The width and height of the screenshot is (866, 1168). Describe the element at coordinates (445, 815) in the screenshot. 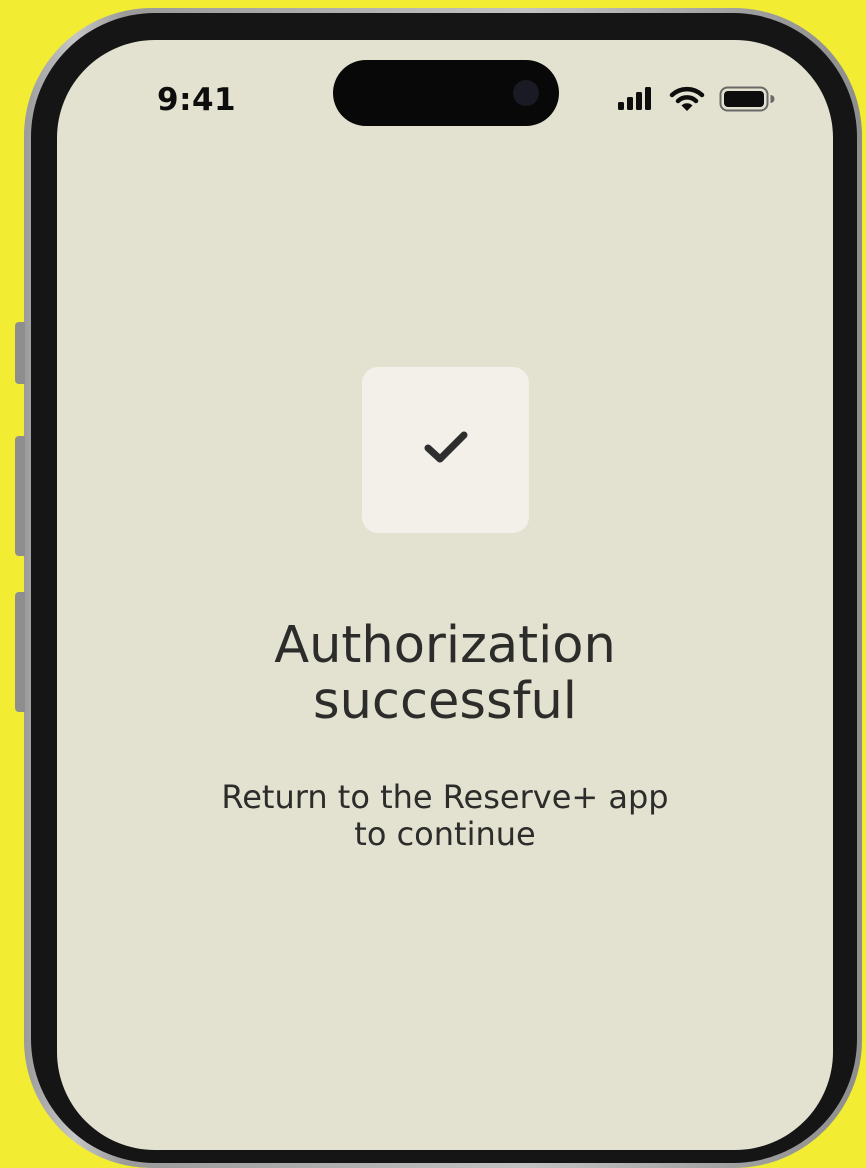

I see `return-instruction: Return to the Reserve+ app to continue` at that location.